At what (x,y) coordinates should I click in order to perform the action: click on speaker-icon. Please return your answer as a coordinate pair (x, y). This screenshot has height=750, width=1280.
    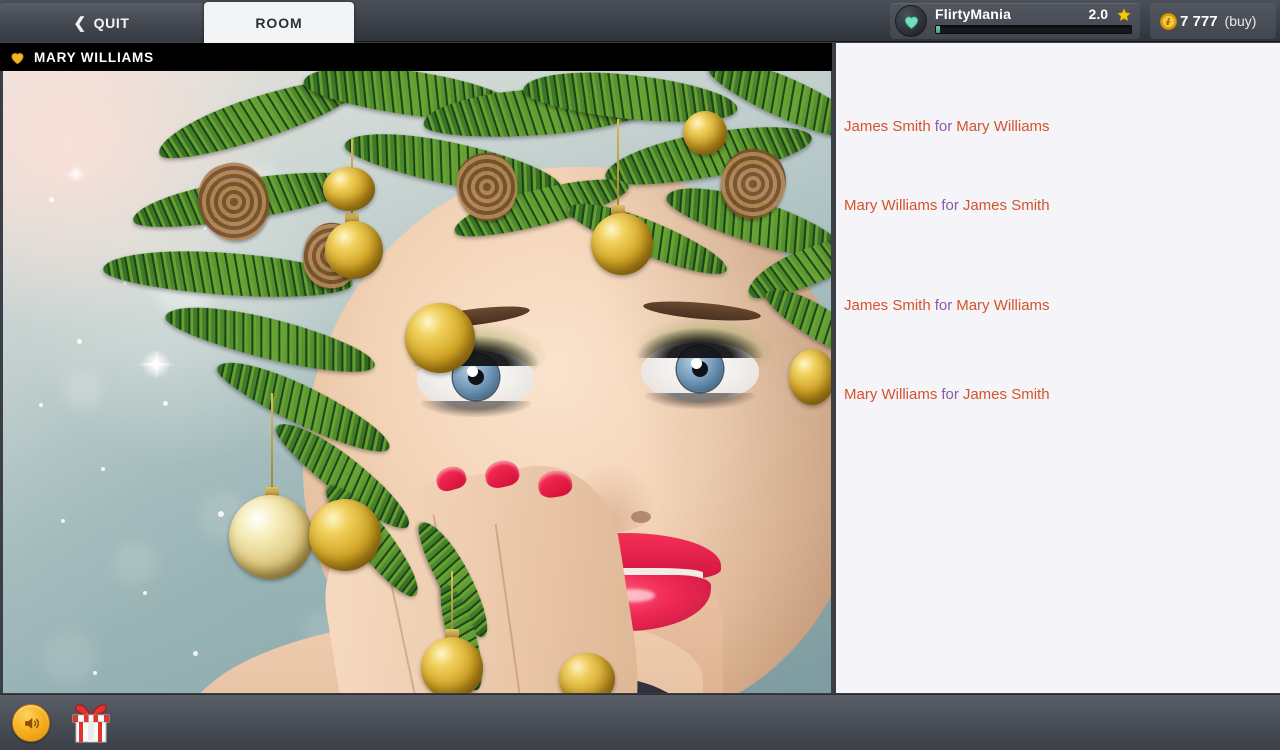
    Looking at the image, I should click on (31, 723).